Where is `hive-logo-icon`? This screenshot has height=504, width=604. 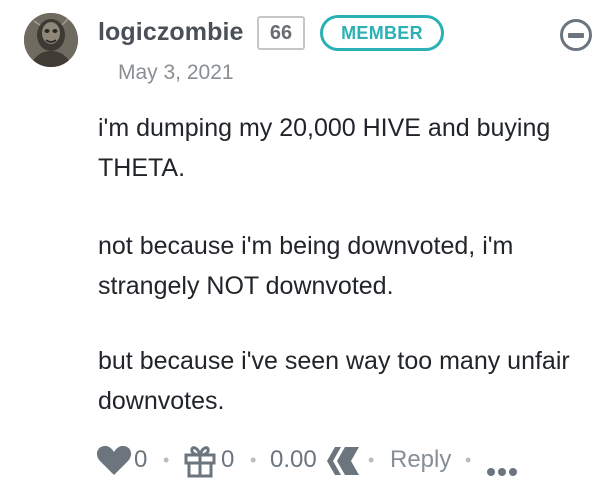
hive-logo-icon is located at coordinates (343, 466).